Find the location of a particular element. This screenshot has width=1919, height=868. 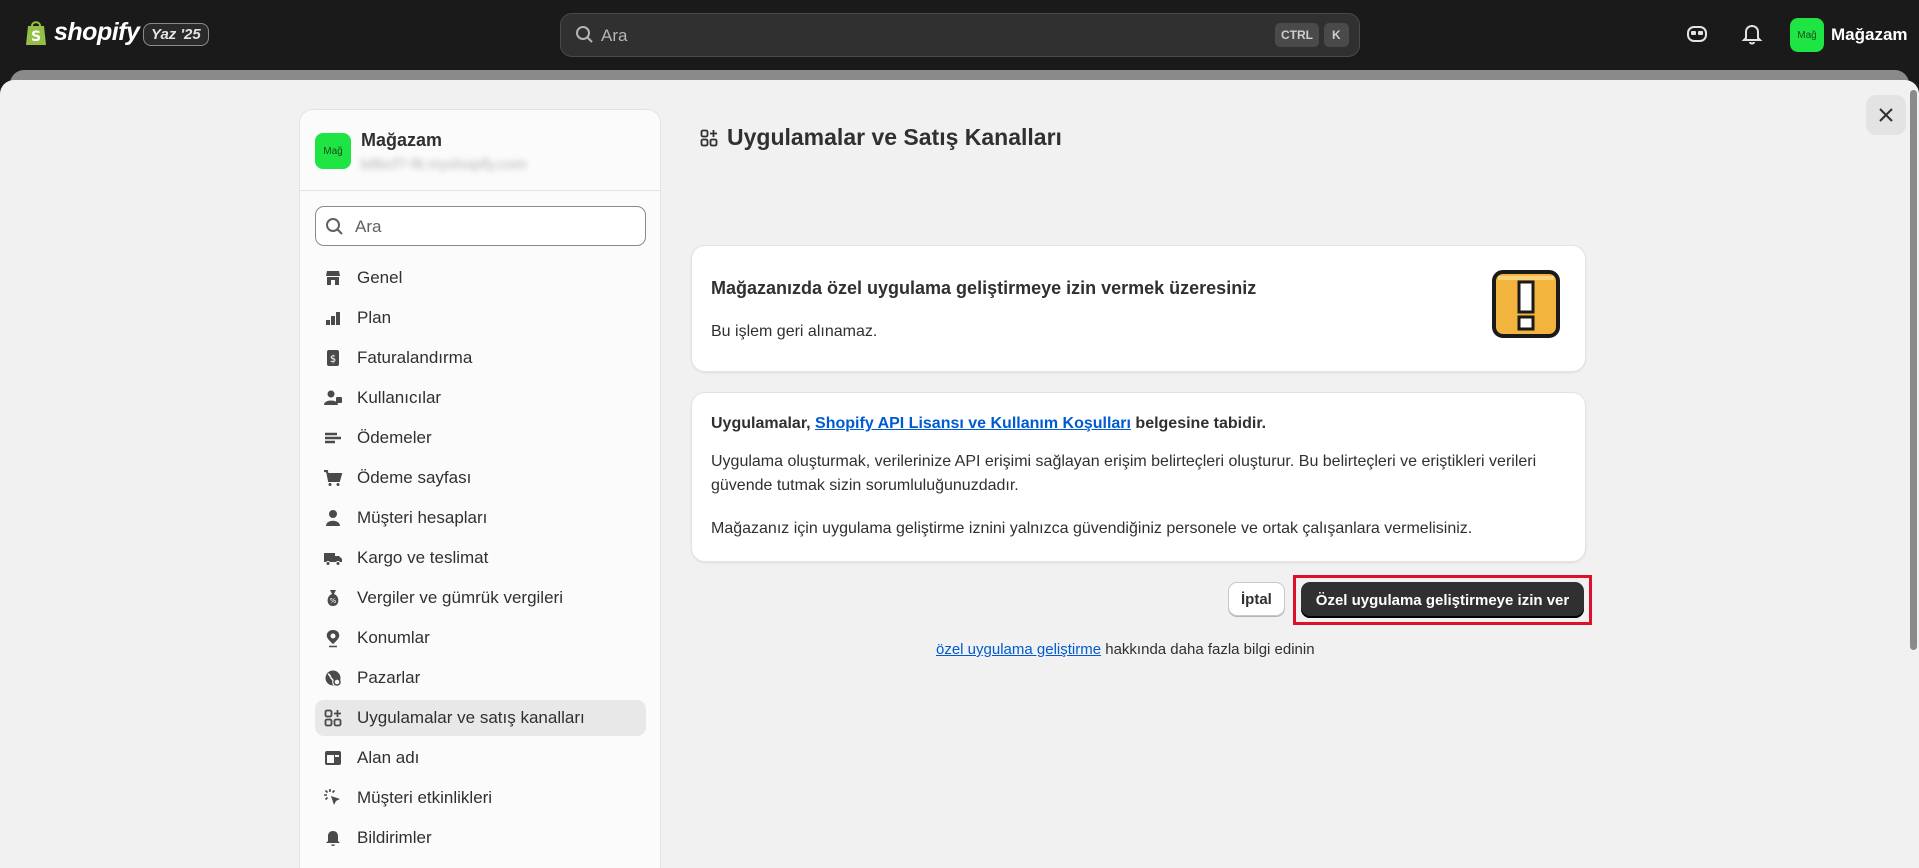

allow-custom-app-development-button: Özel uygulama geliştirmeye izin ver is located at coordinates (1442, 600).